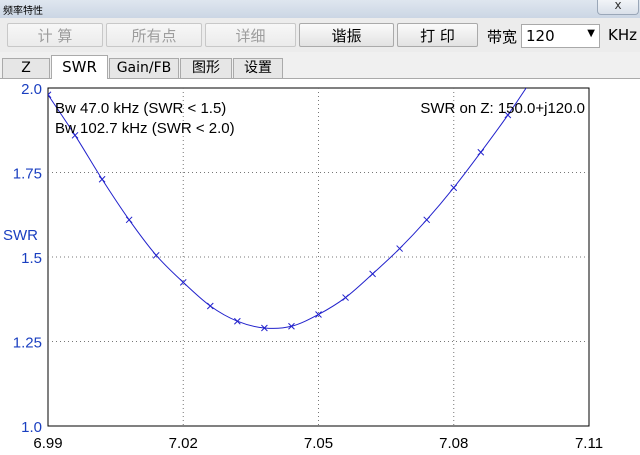 Image resolution: width=640 pixels, height=455 pixels. What do you see at coordinates (183, 443) in the screenshot?
I see `x-tick-label: 7.02` at bounding box center [183, 443].